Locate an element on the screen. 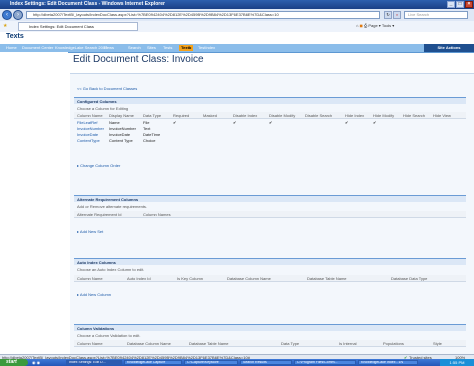 The height and width of the screenshot is (366, 474). refresh-icon: ↻ is located at coordinates (388, 15).